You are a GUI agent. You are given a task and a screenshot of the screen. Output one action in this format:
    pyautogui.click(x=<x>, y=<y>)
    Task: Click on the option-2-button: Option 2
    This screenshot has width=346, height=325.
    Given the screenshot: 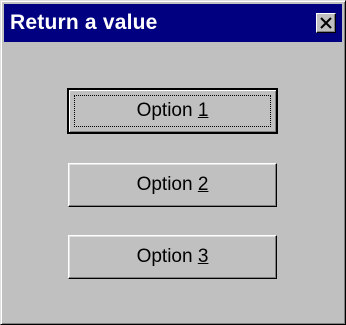 What is the action you would take?
    pyautogui.click(x=172, y=185)
    